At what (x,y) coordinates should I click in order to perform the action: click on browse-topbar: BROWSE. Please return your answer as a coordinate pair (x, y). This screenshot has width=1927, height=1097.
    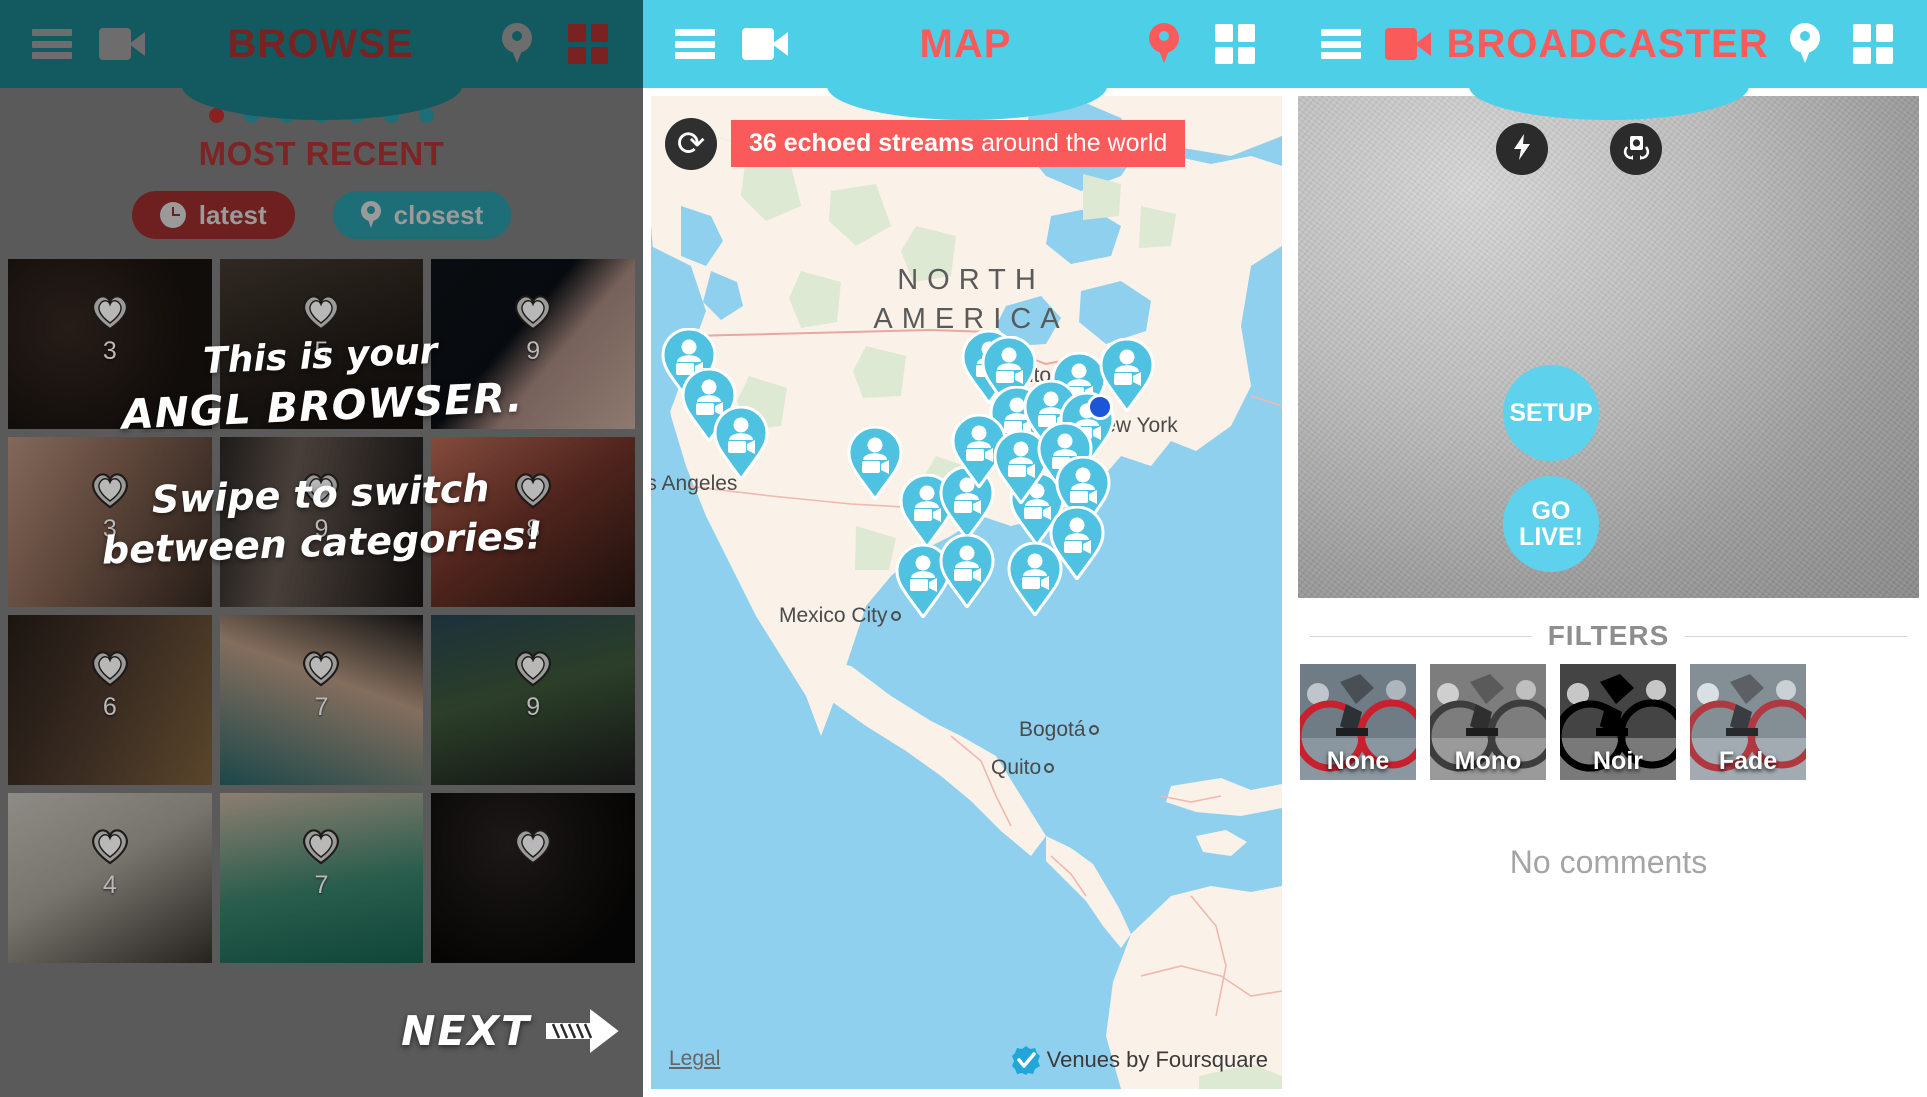
    Looking at the image, I should click on (321, 44).